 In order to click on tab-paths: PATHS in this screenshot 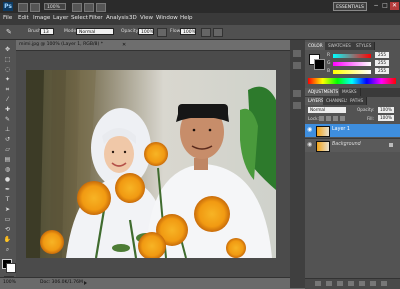, I will do `click(357, 101)`.